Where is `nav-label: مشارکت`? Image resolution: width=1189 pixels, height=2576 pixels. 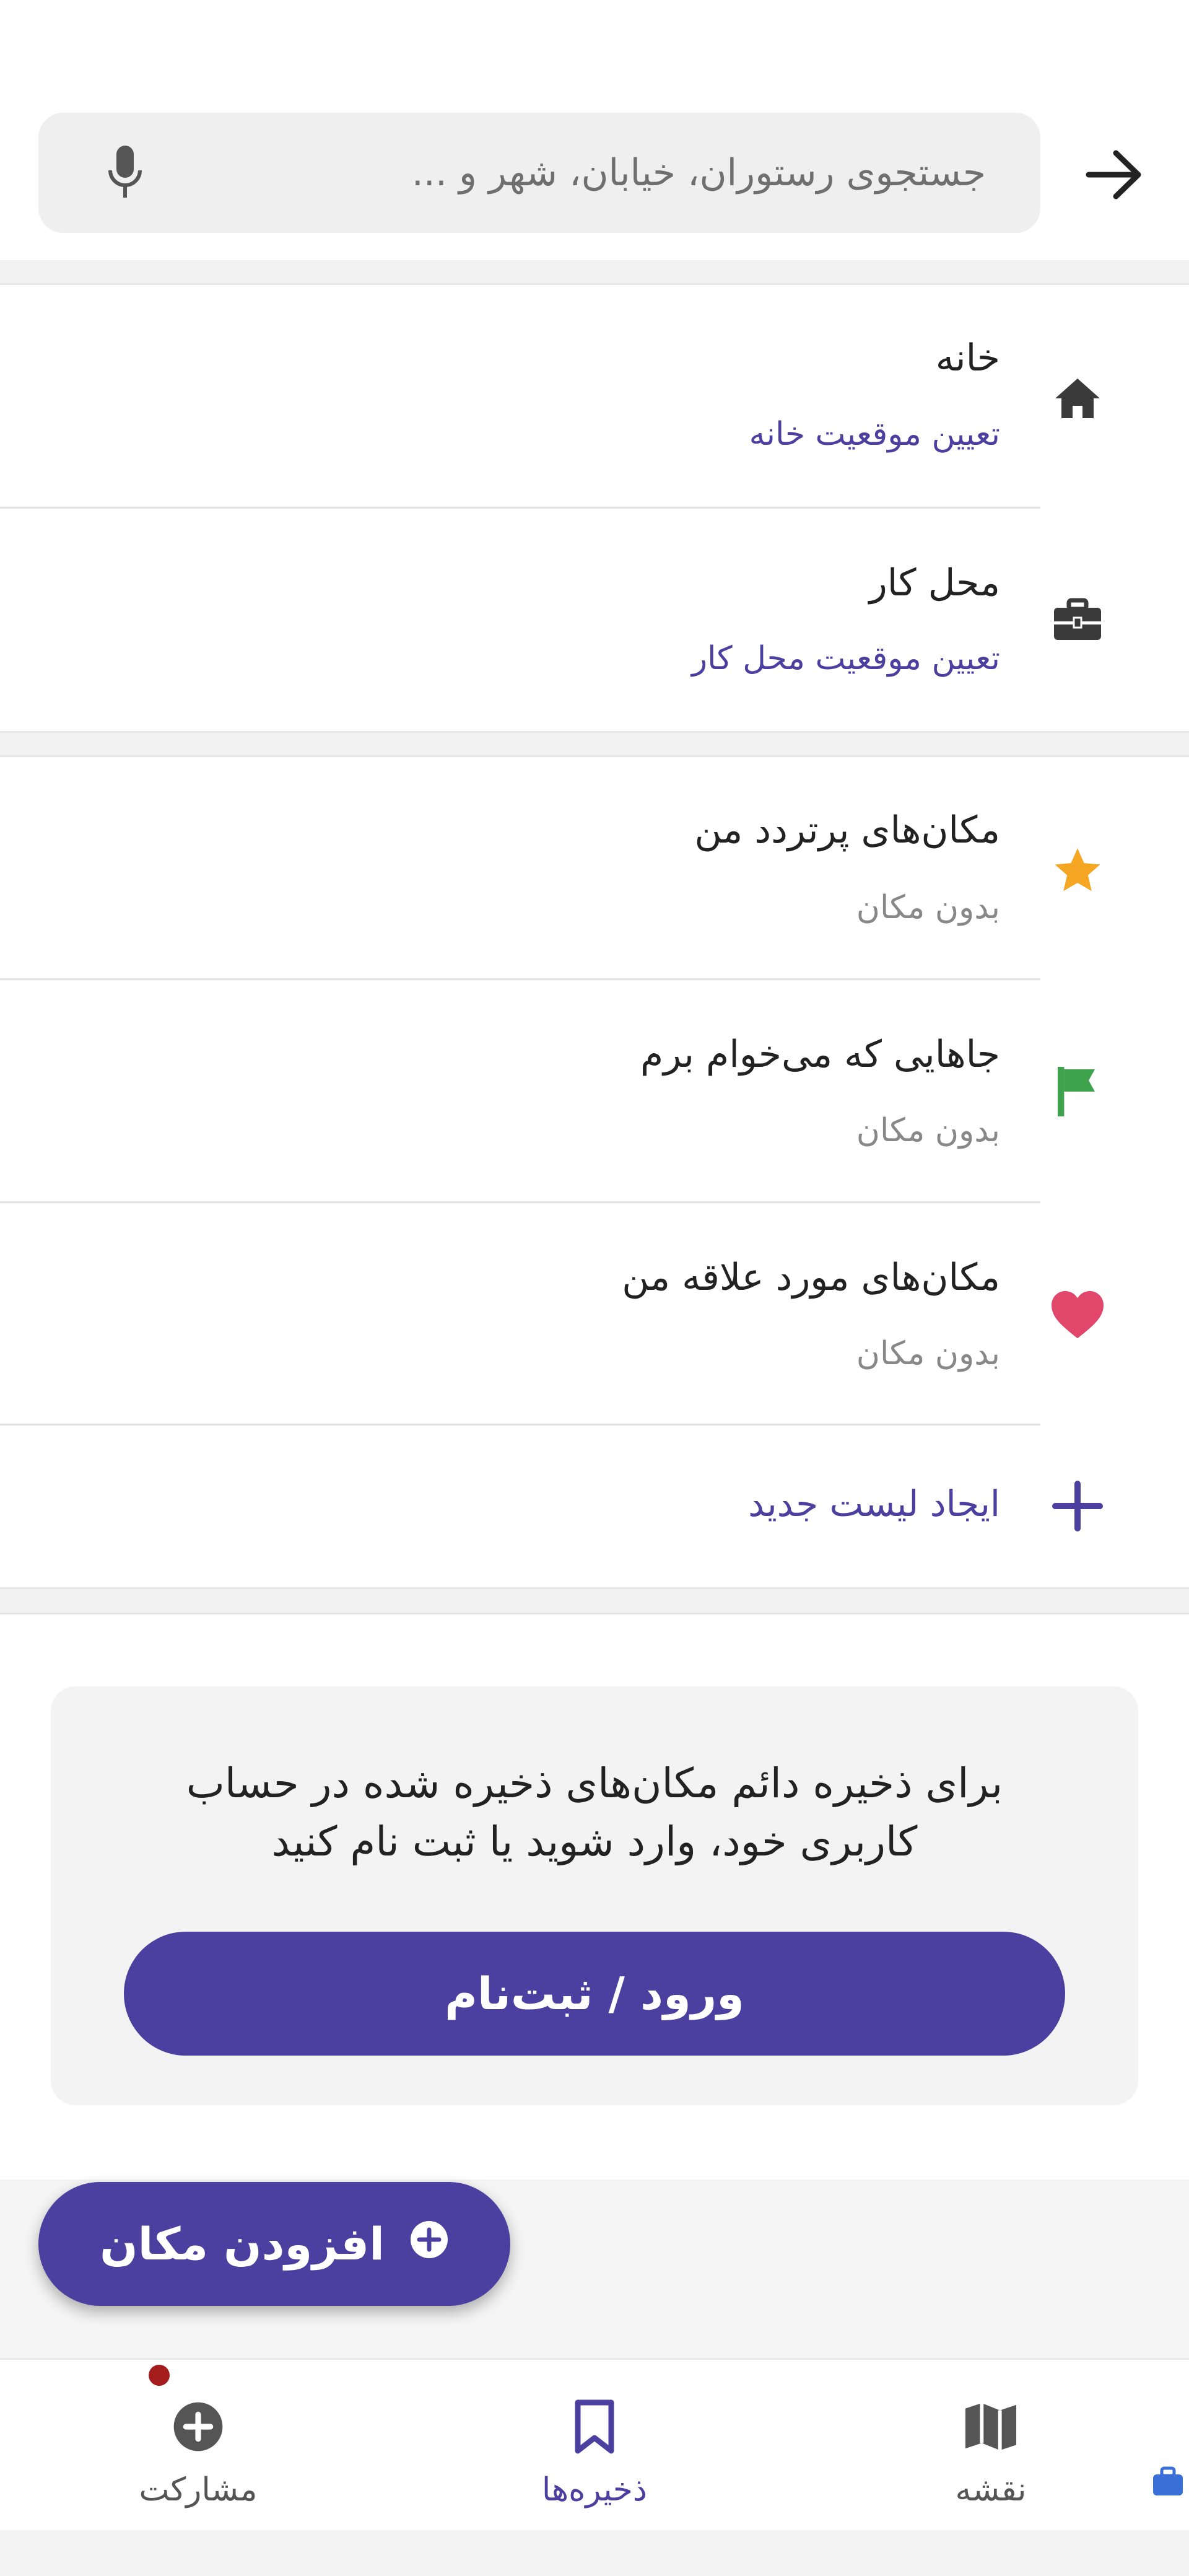
nav-label: مشارکت is located at coordinates (198, 2489).